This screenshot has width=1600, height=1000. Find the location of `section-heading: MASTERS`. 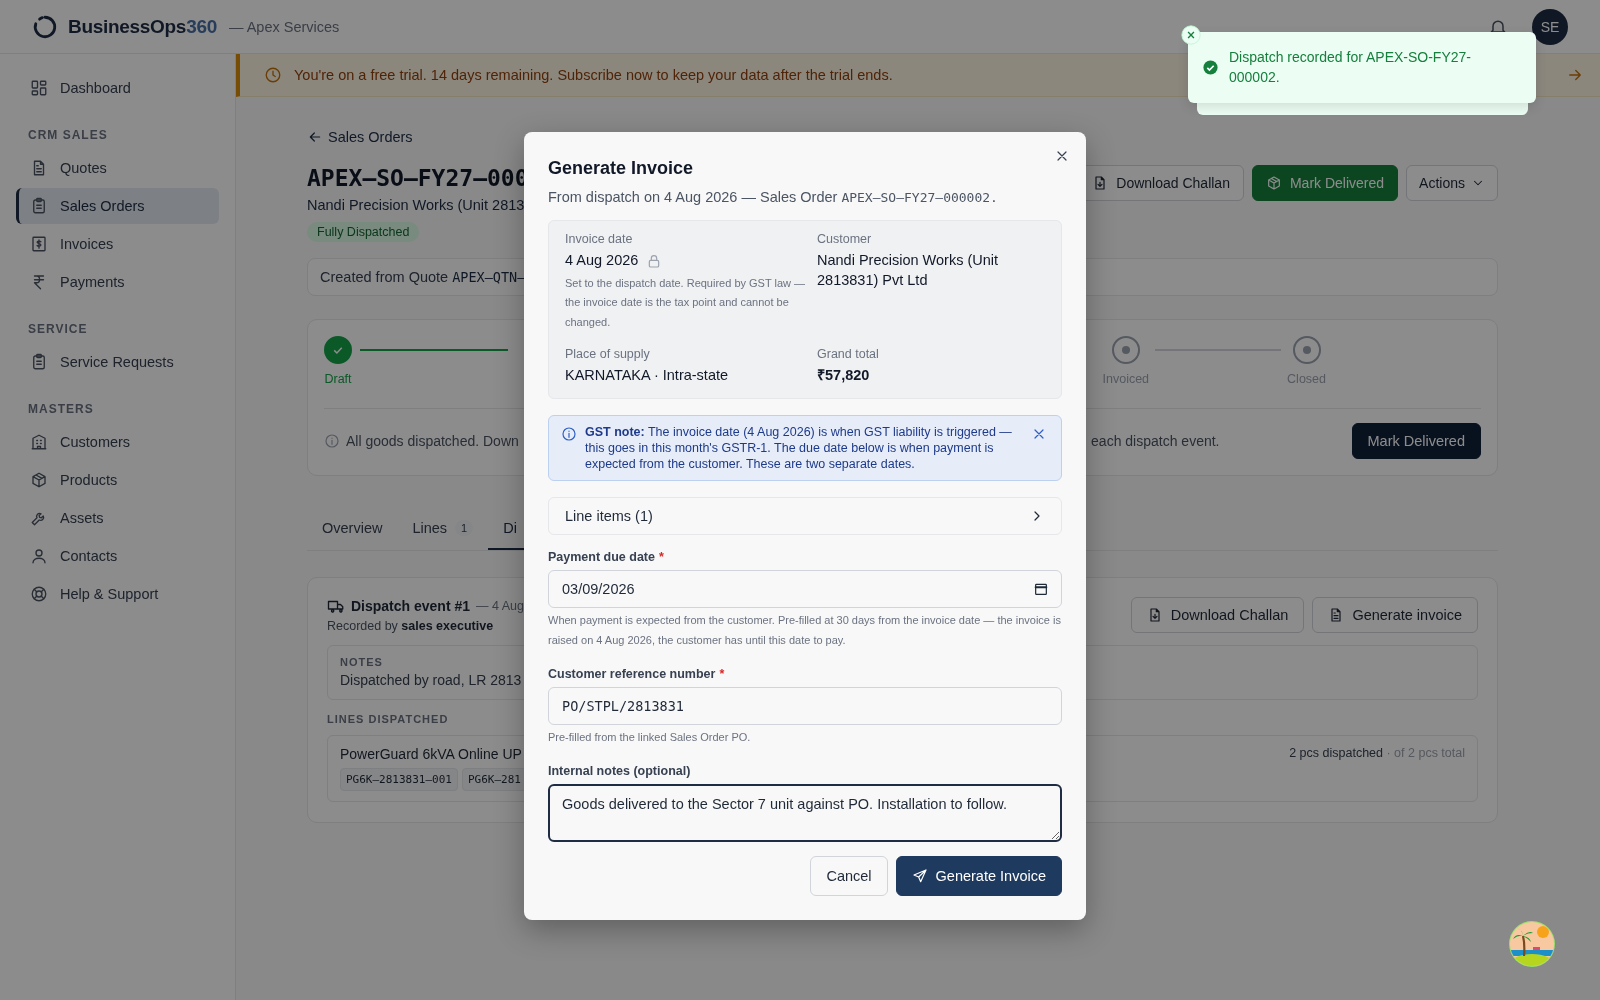

section-heading: MASTERS is located at coordinates (61, 409).